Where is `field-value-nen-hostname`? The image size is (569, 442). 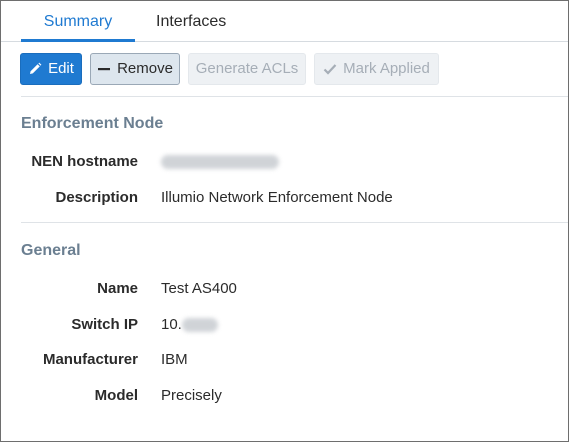
field-value-nen-hostname is located at coordinates (220, 162).